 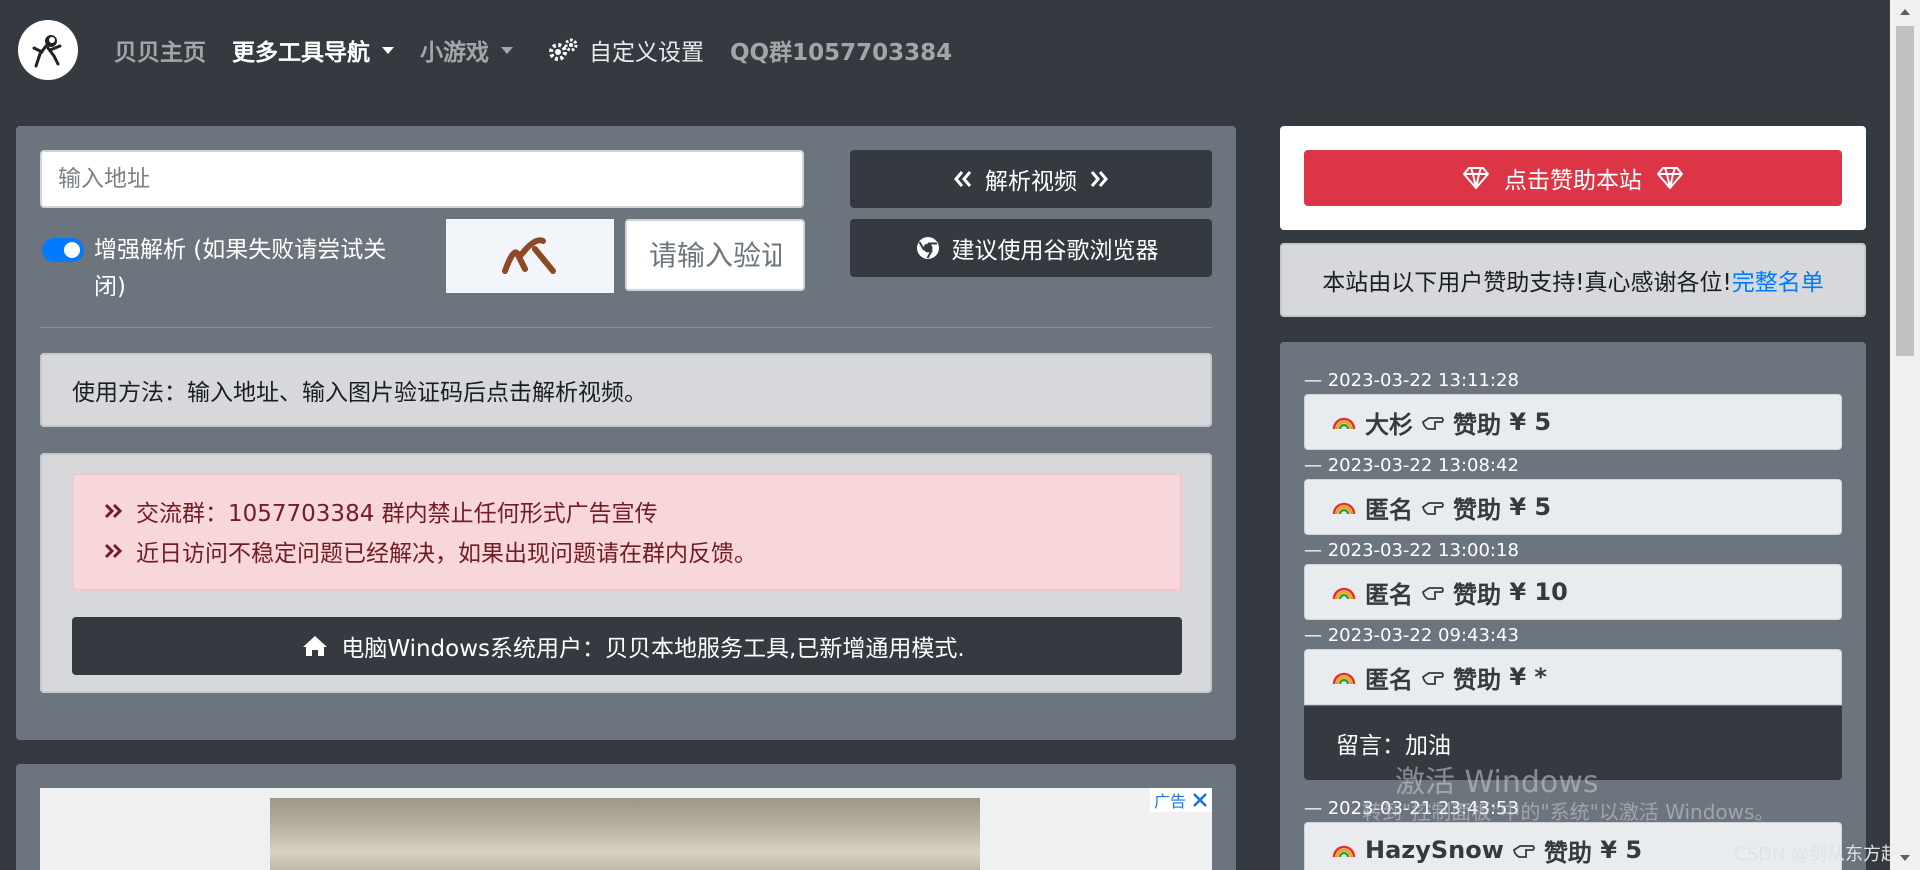 What do you see at coordinates (466, 50) in the screenshot?
I see `nav-games-dropdown: 小游戏` at bounding box center [466, 50].